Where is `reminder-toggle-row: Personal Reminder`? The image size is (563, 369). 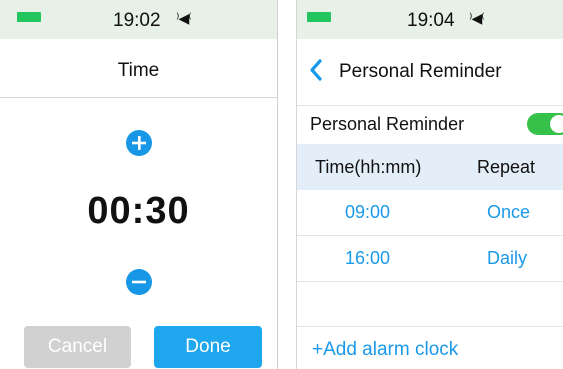 reminder-toggle-row: Personal Reminder is located at coordinates (430, 123).